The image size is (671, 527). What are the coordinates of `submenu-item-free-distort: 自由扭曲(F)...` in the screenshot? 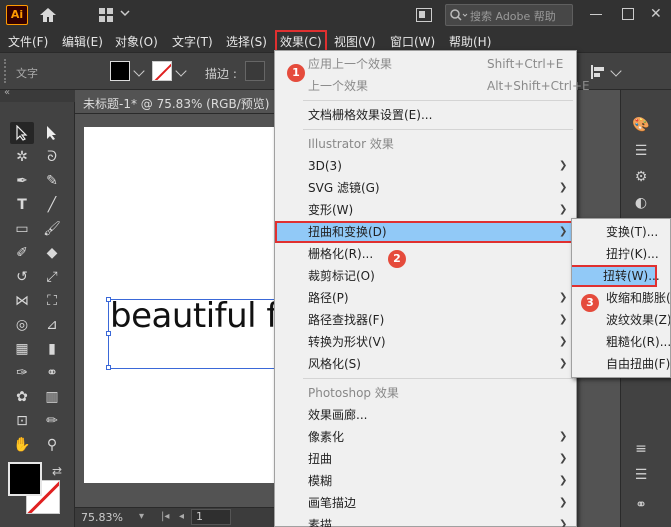 It's located at (621, 364).